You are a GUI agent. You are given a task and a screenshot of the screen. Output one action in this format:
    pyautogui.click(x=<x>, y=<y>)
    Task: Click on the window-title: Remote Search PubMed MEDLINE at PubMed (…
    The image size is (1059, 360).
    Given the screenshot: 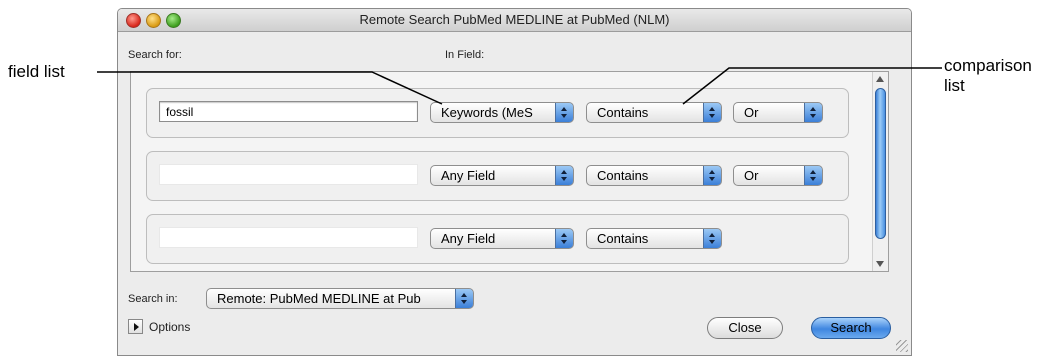 What is the action you would take?
    pyautogui.click(x=514, y=19)
    